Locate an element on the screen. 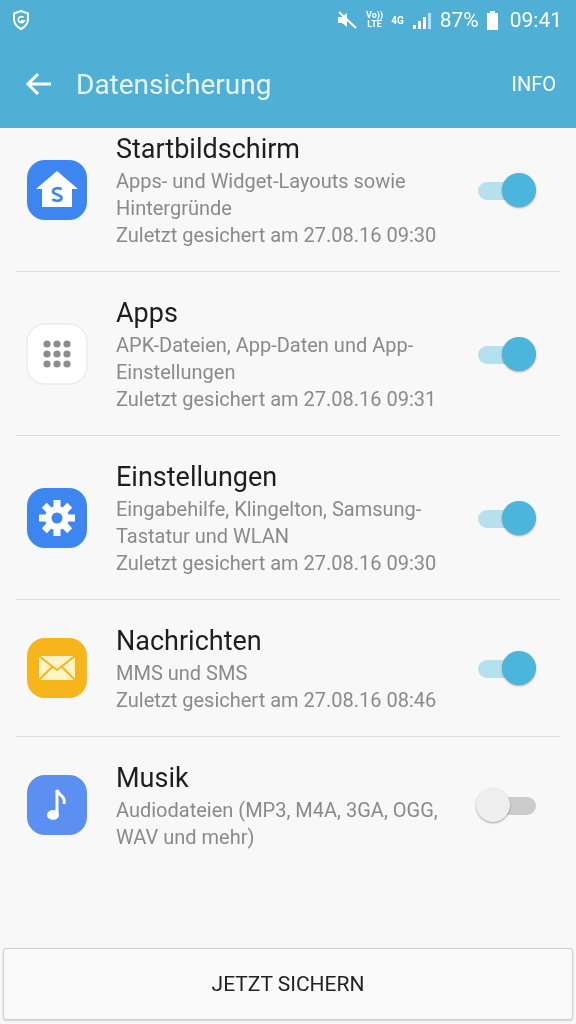  network-type: 4G is located at coordinates (397, 20).